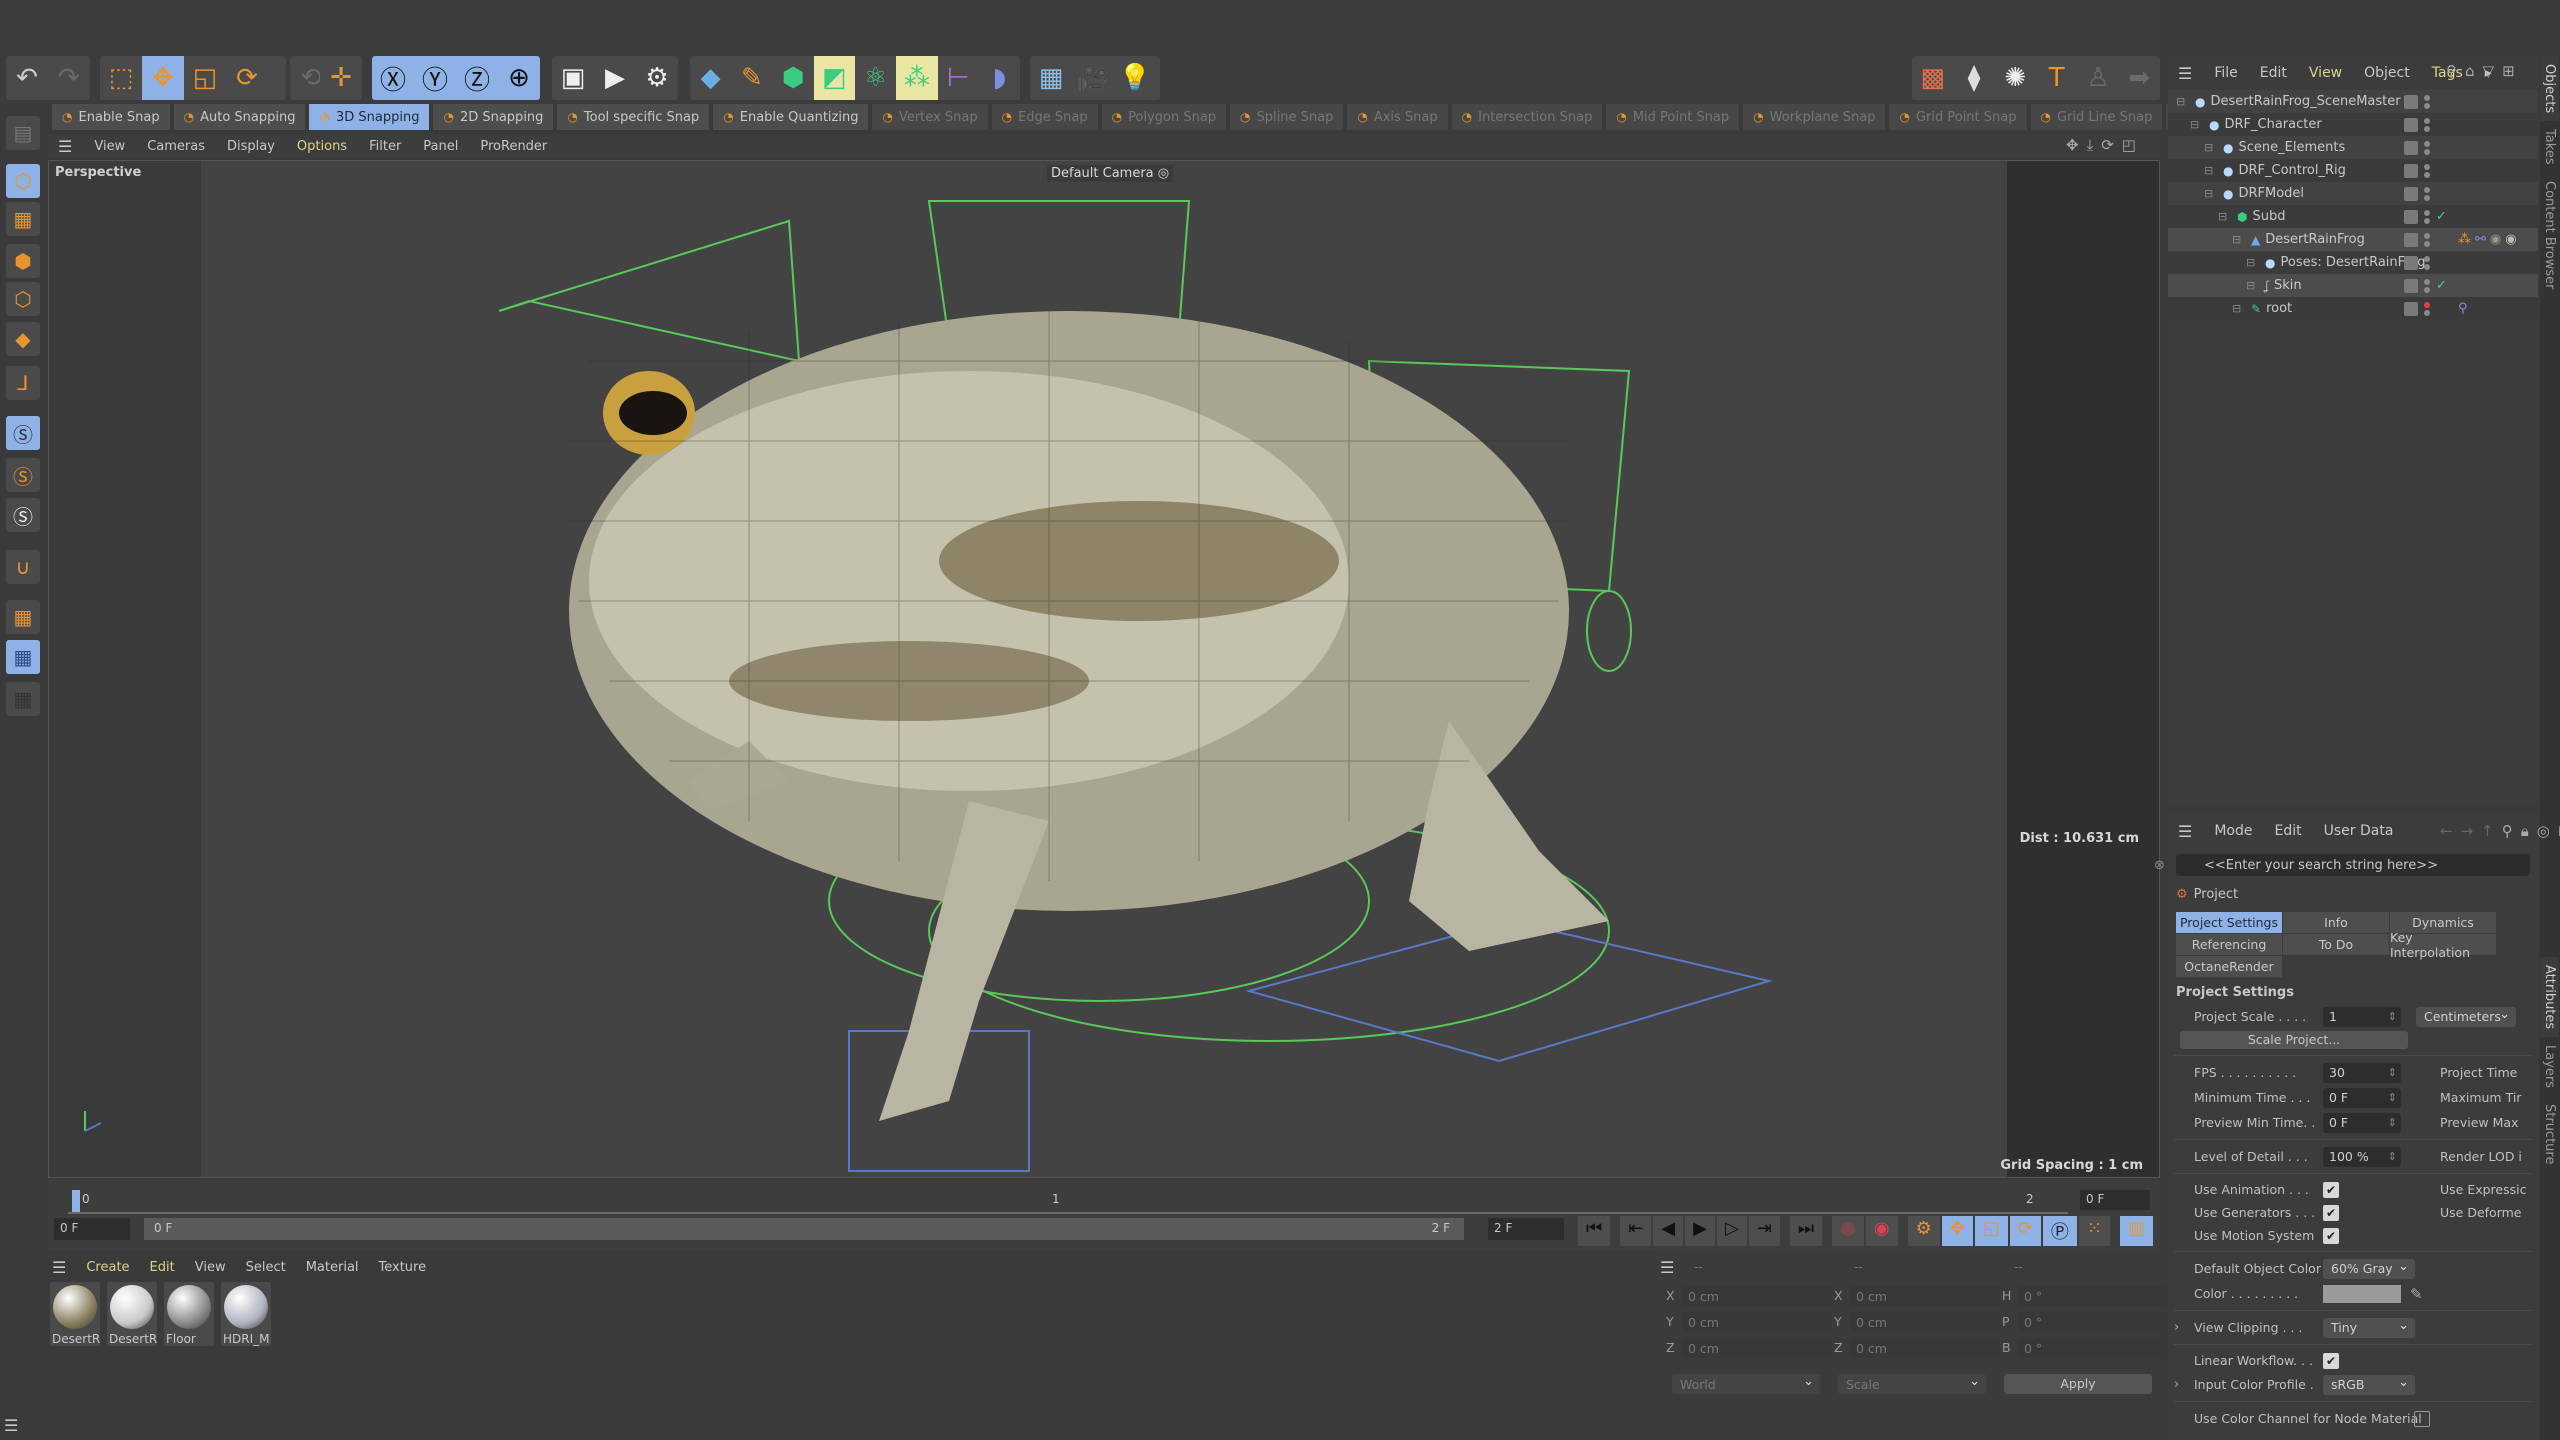 This screenshot has height=1440, width=2560. Describe the element at coordinates (69, 78) in the screenshot. I see `redo-icon: ↷` at that location.